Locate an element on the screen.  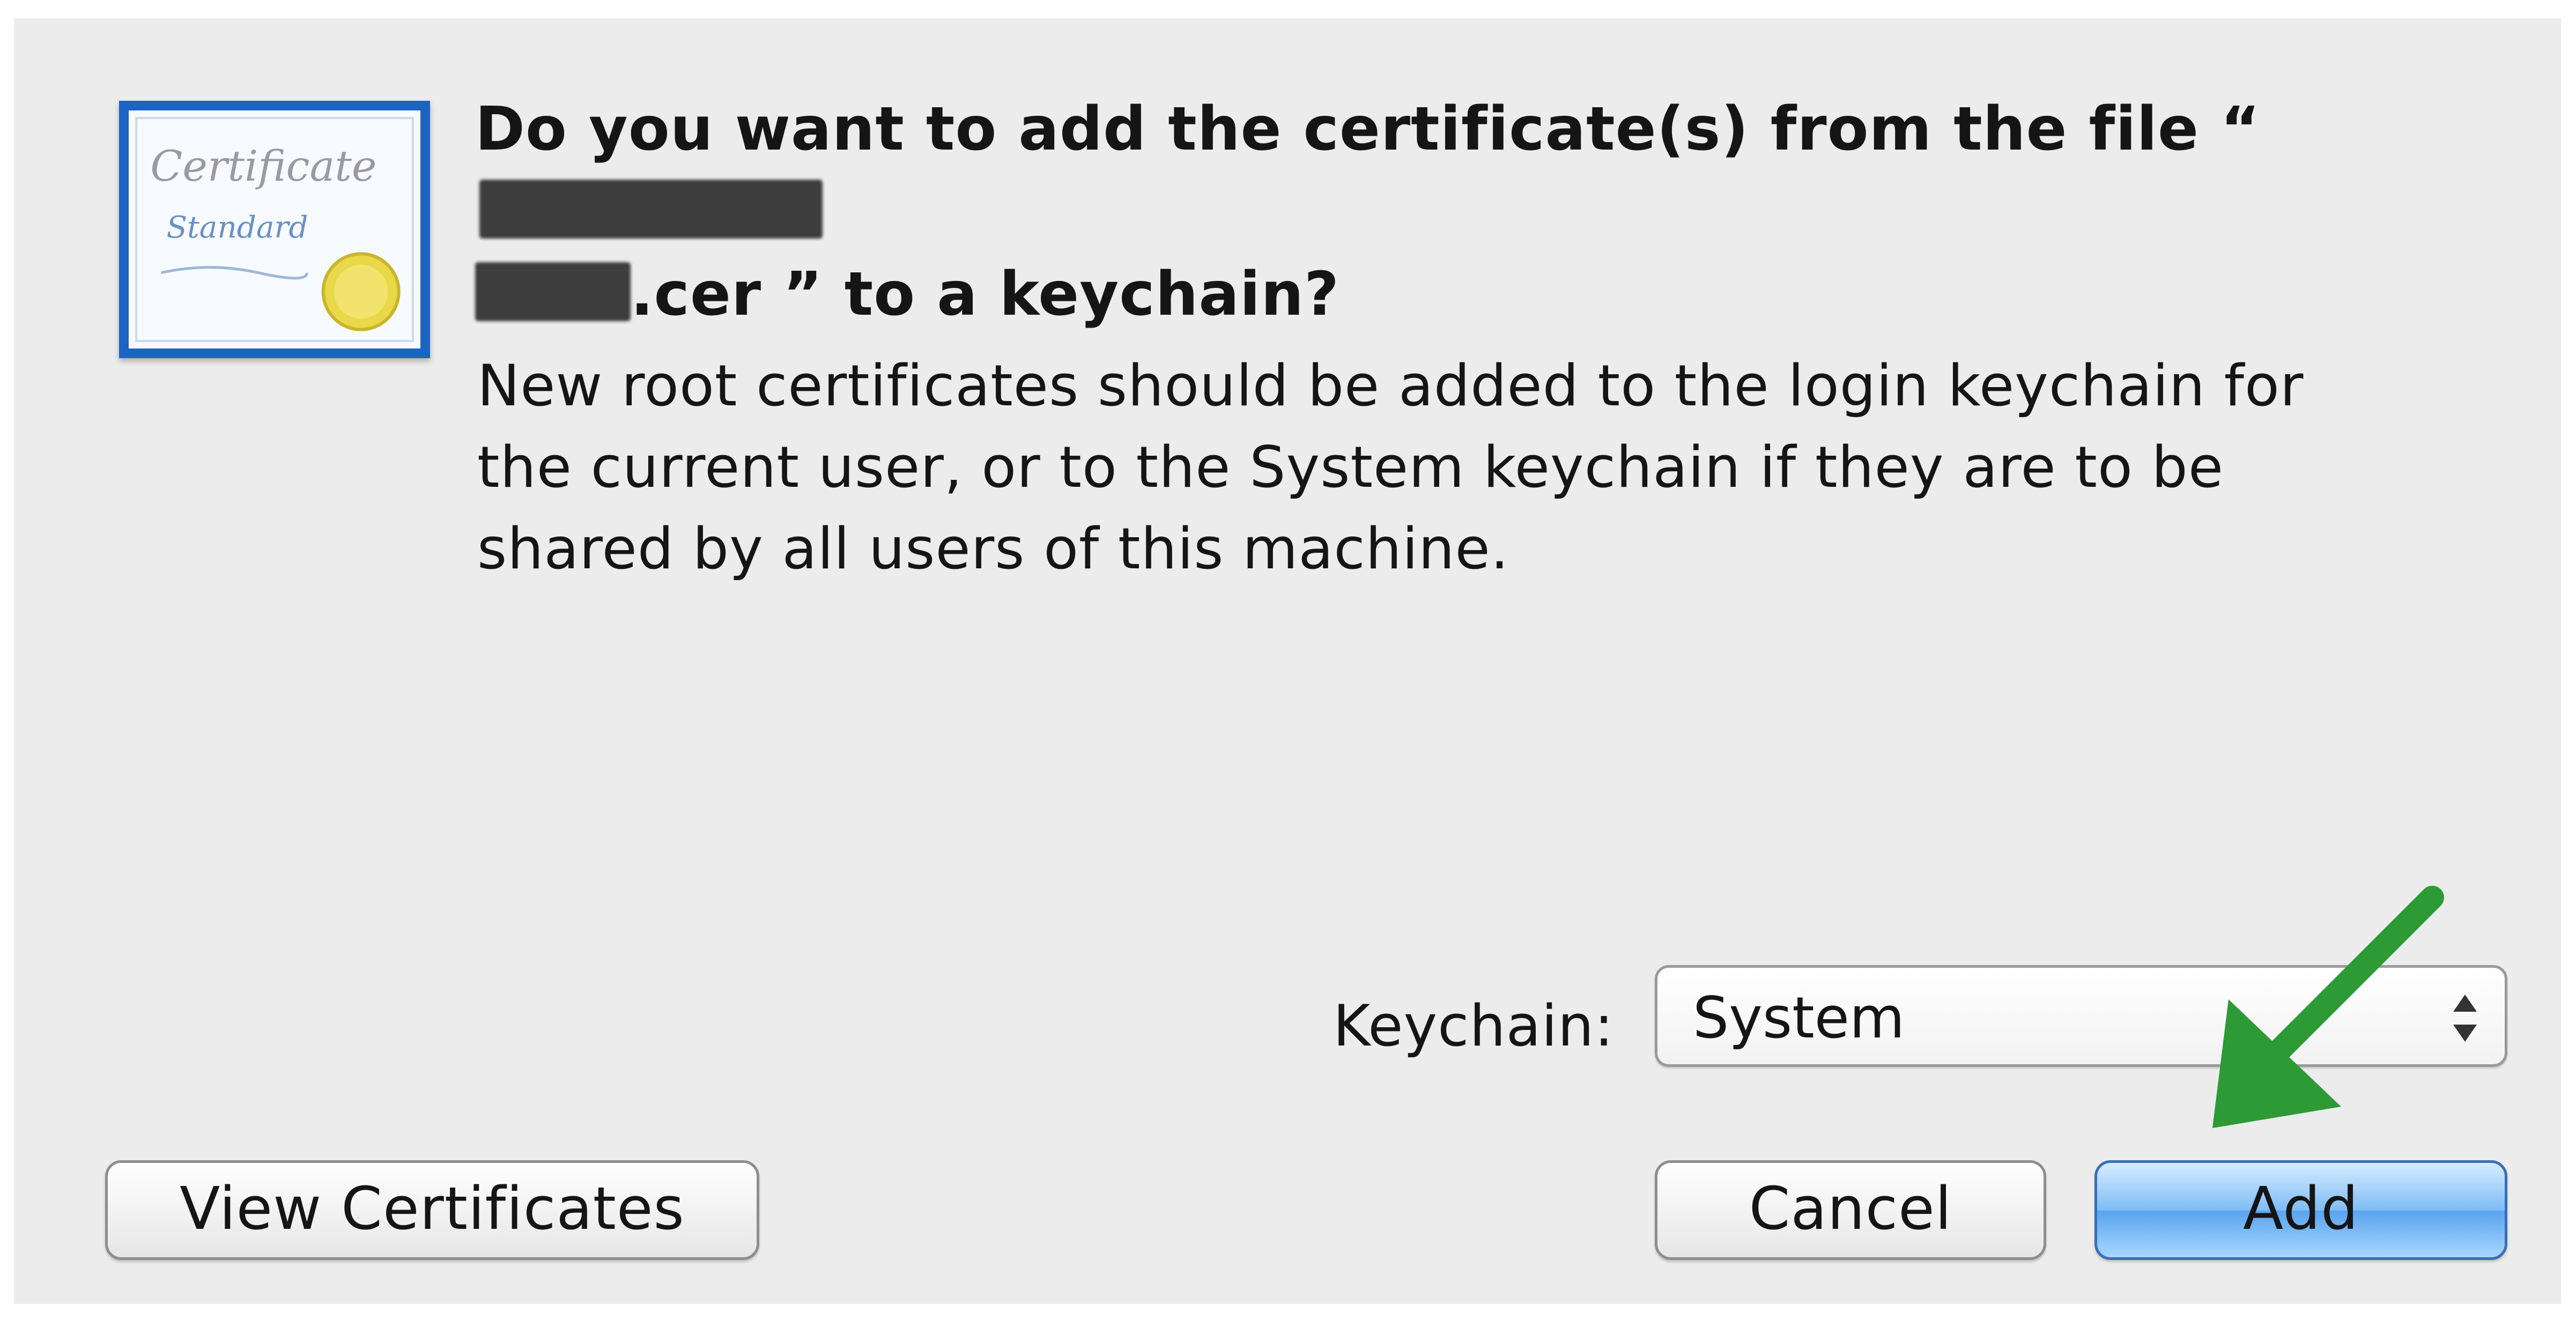
add-button: Add is located at coordinates (2300, 1210).